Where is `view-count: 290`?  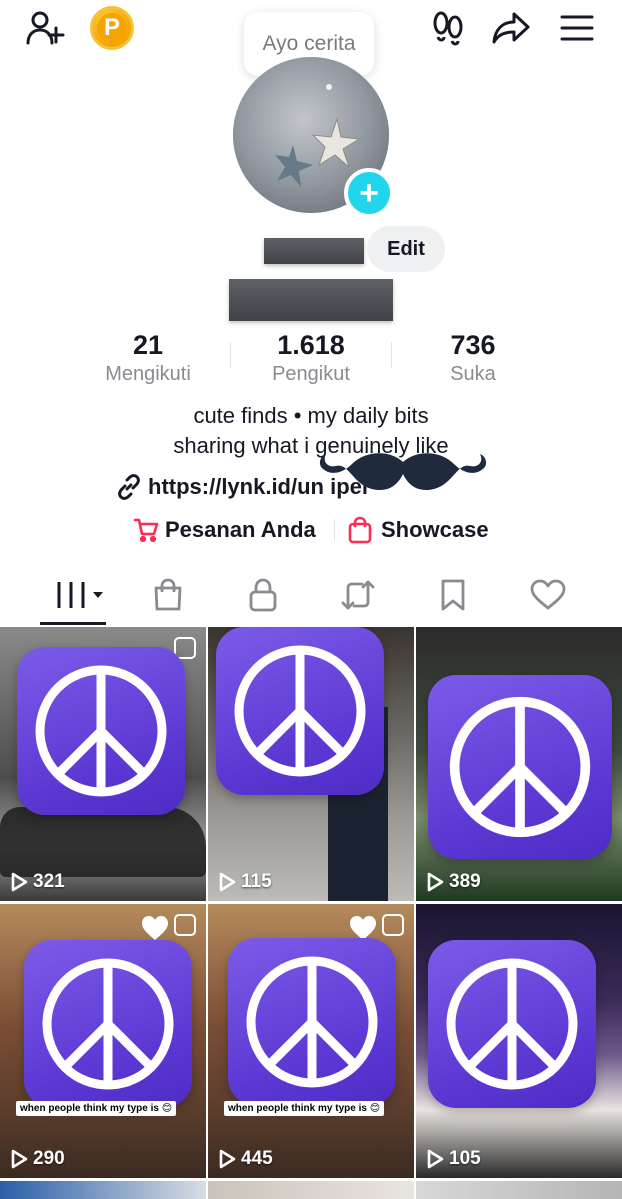 view-count: 290 is located at coordinates (37, 1159).